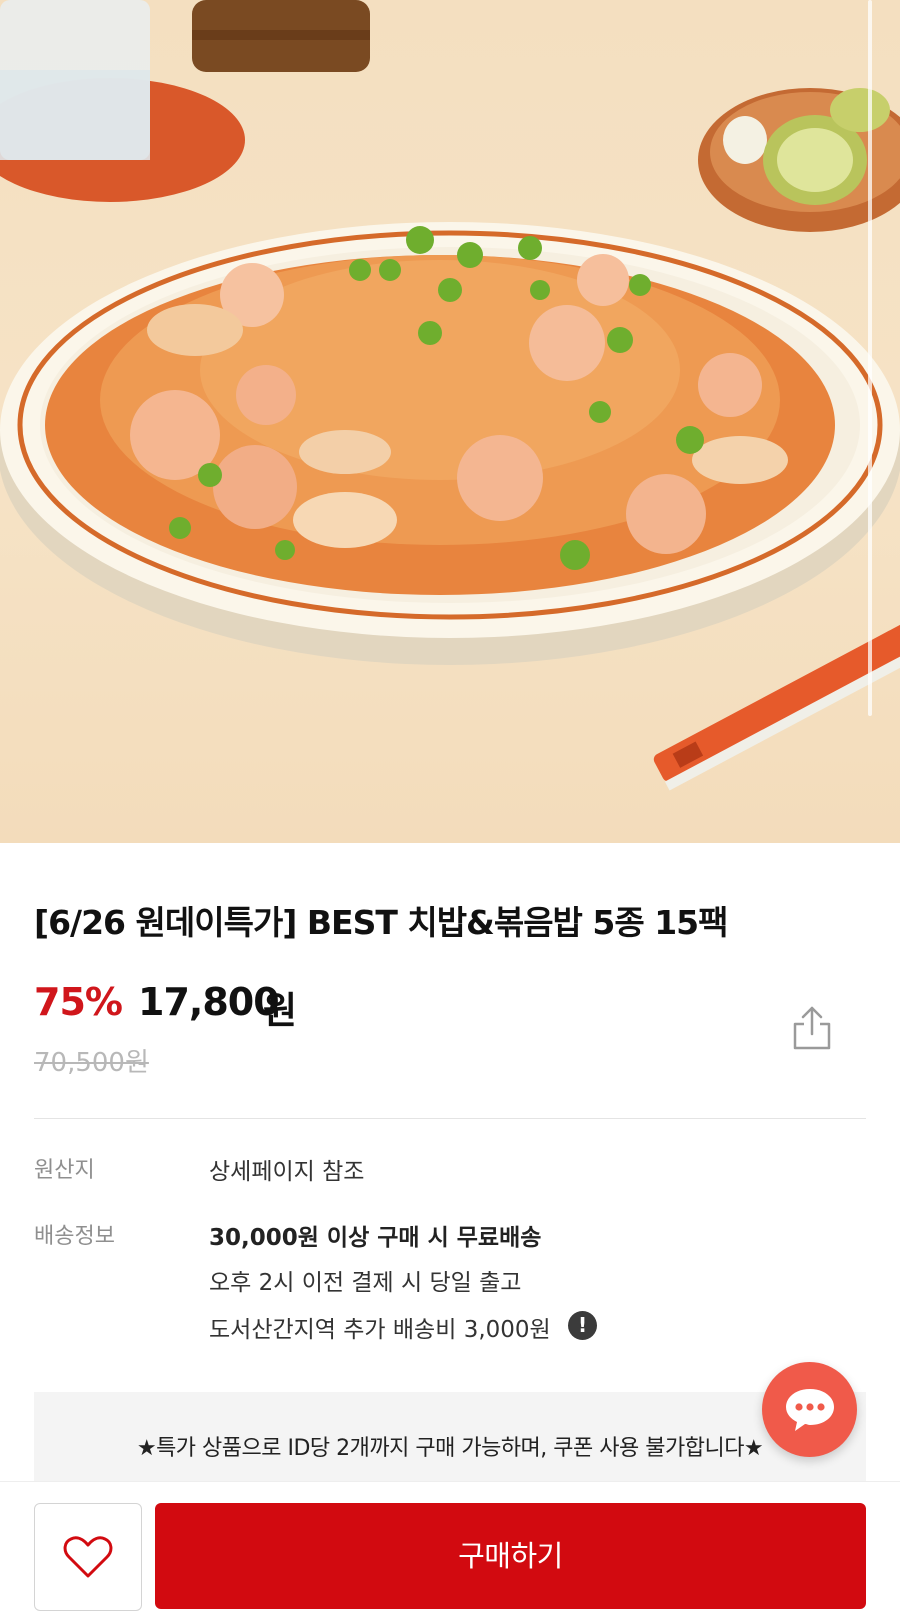 The height and width of the screenshot is (1612, 900). I want to click on image-scroll-indicator, so click(870, 358).